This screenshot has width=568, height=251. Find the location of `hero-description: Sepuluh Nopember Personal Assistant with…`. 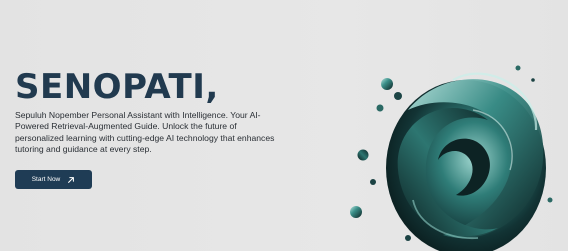

hero-description: Sepuluh Nopember Personal Assistant with… is located at coordinates (145, 132).